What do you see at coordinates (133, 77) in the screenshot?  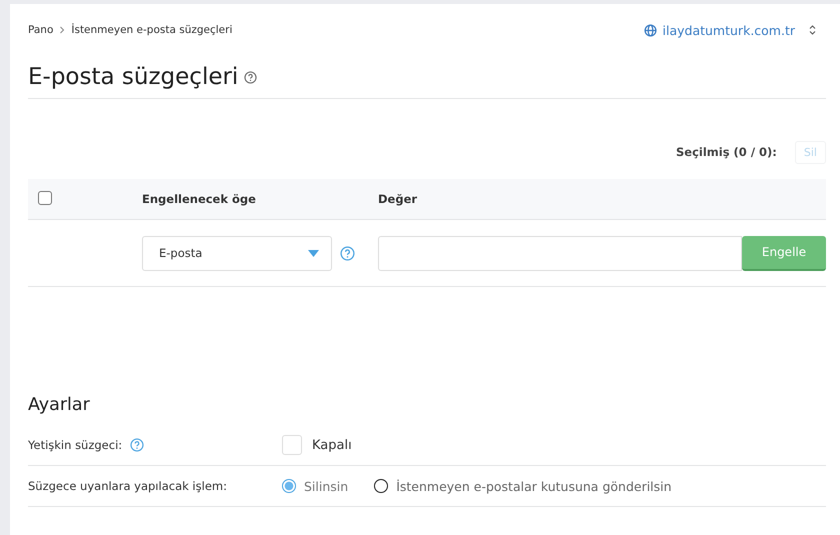 I see `page-title: E-posta süzgeçleri` at bounding box center [133, 77].